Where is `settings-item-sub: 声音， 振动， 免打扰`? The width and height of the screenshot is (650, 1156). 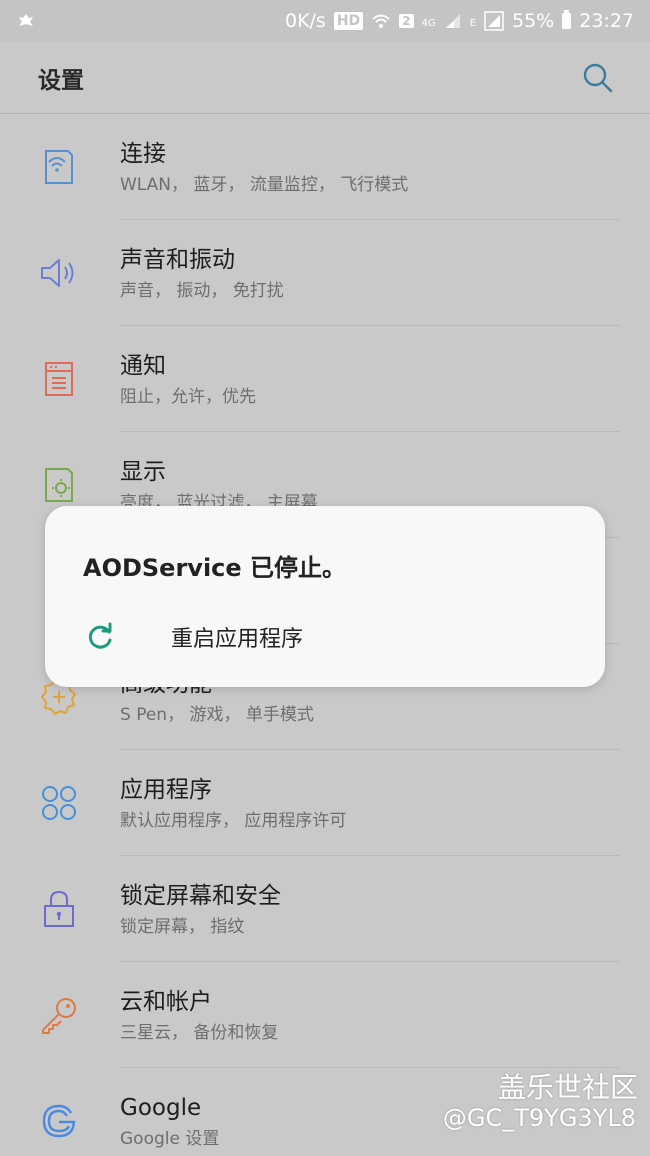
settings-item-sub: 声音， 振动， 免打扰 is located at coordinates (202, 291).